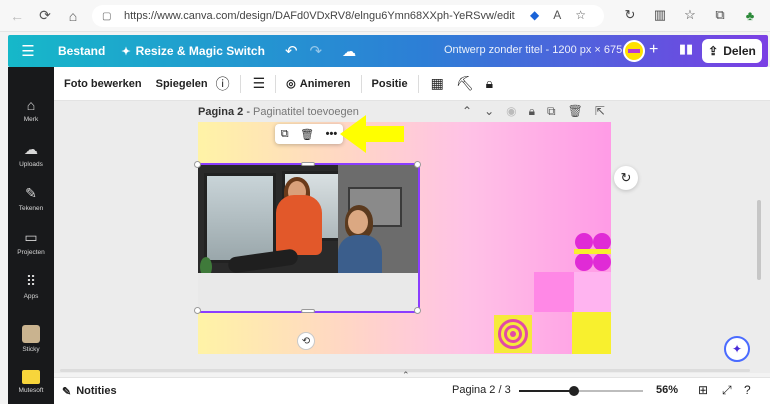 The height and width of the screenshot is (404, 770). What do you see at coordinates (591, 333) in the screenshot?
I see `decor-yellow-square` at bounding box center [591, 333].